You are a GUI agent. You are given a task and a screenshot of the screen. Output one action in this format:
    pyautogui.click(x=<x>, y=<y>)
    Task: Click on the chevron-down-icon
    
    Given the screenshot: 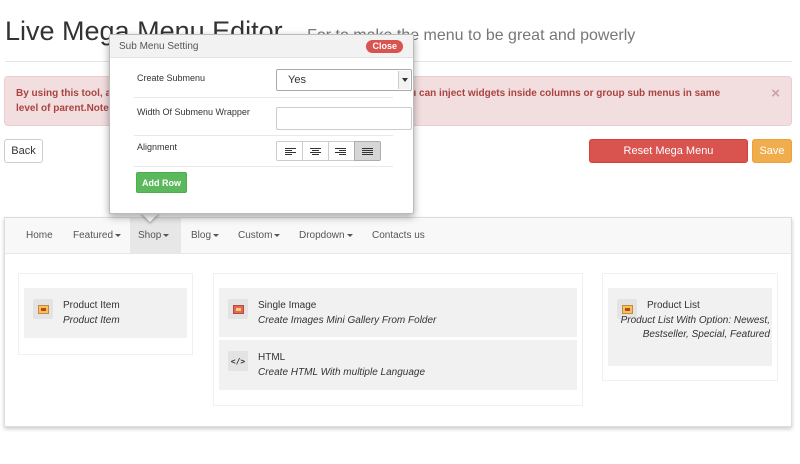 What is the action you would take?
    pyautogui.click(x=404, y=80)
    